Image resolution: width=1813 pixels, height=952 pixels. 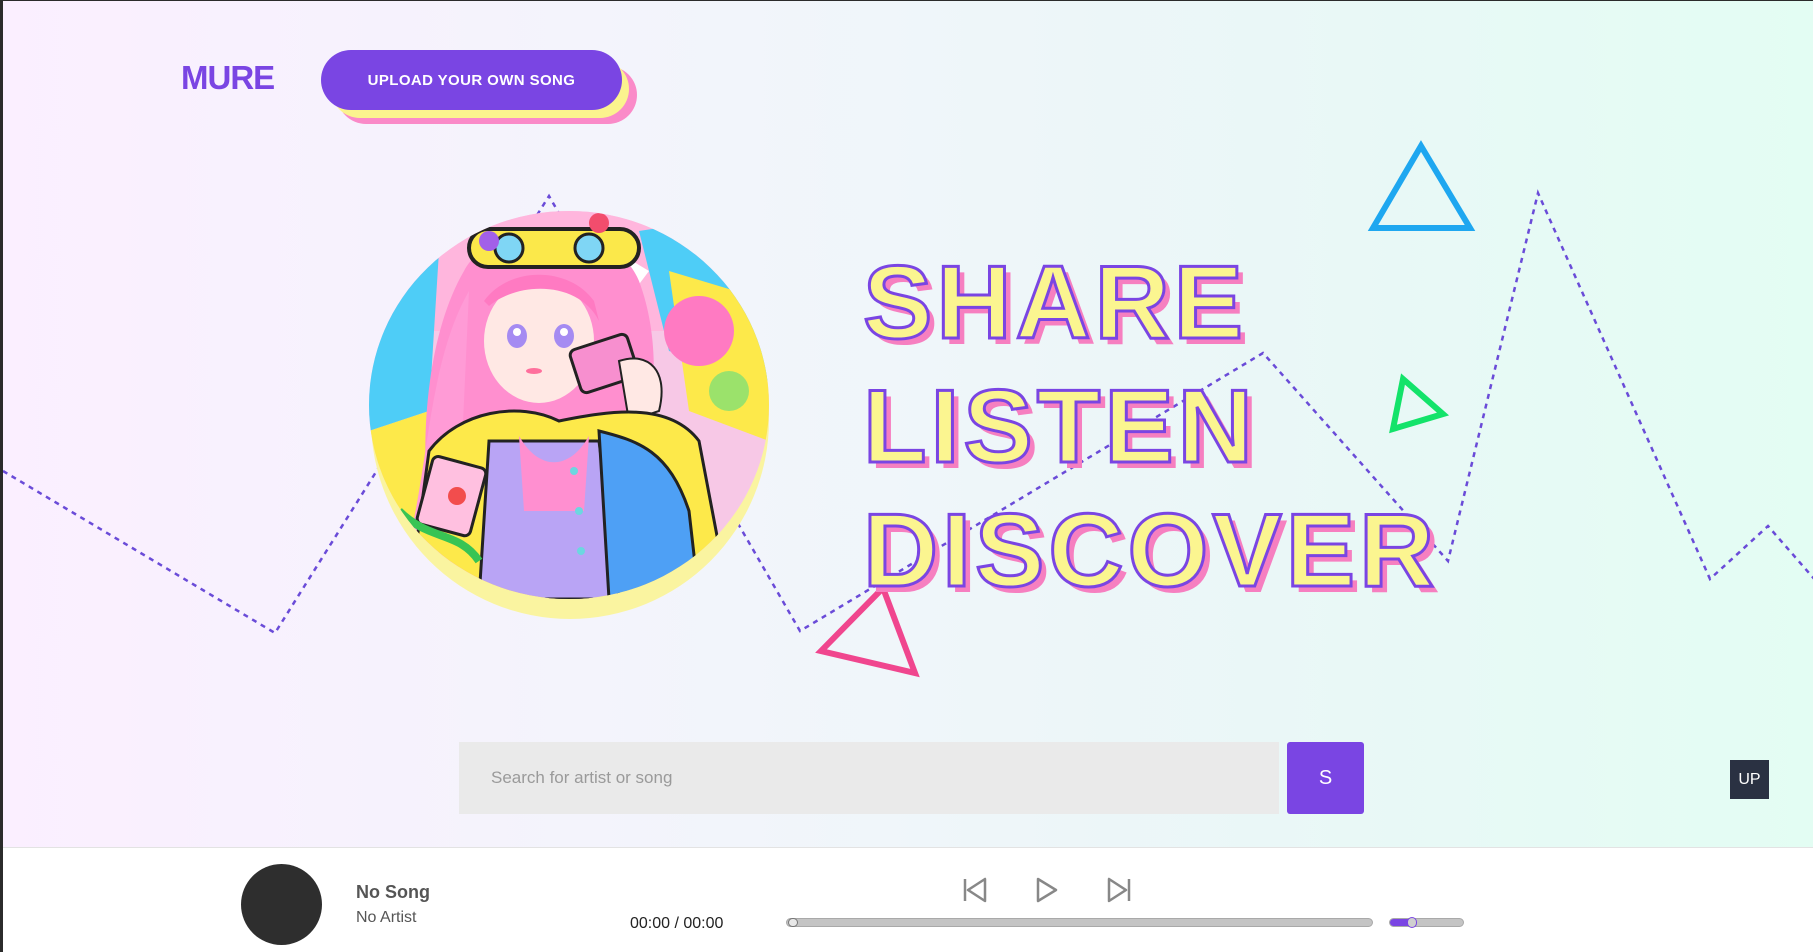 I want to click on skip-forward-icon, so click(x=1119, y=890).